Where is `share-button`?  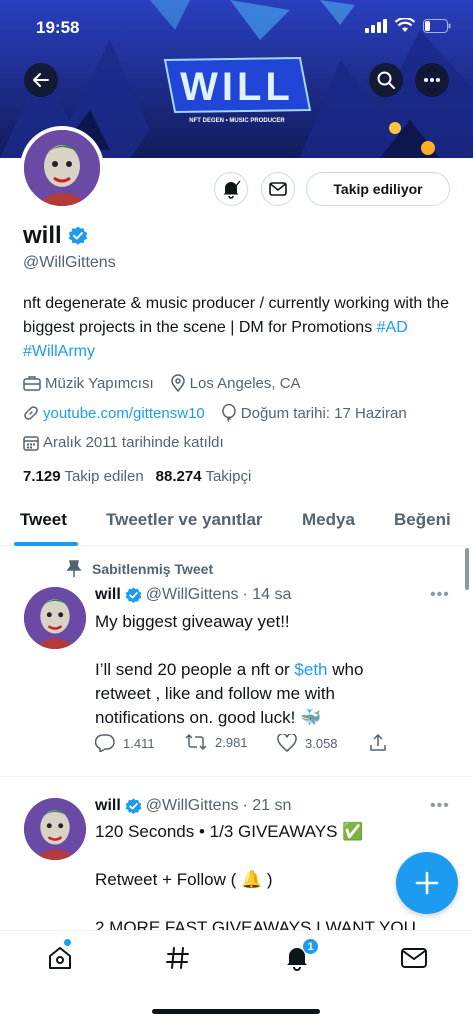
share-button is located at coordinates (378, 743).